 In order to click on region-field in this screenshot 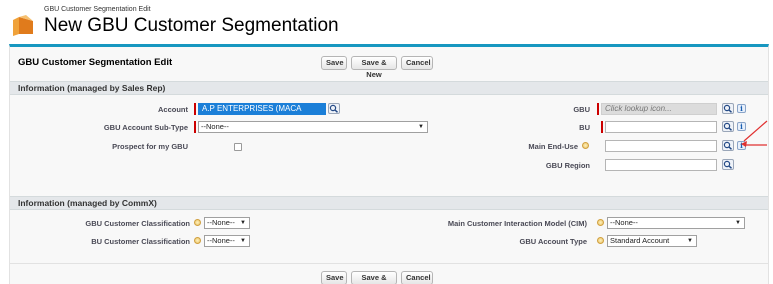, I will do `click(661, 165)`.